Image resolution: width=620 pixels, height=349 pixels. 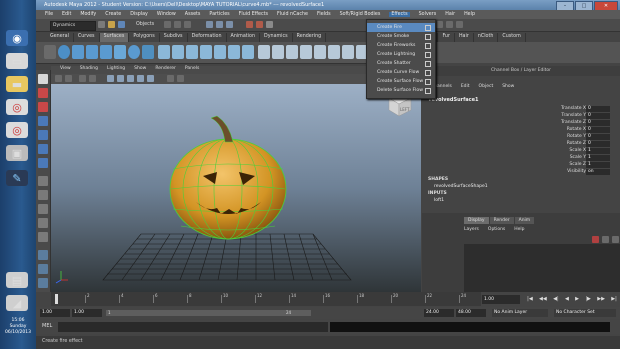 What do you see at coordinates (64, 52) in the screenshot?
I see `nurbs-sphere-icon` at bounding box center [64, 52].